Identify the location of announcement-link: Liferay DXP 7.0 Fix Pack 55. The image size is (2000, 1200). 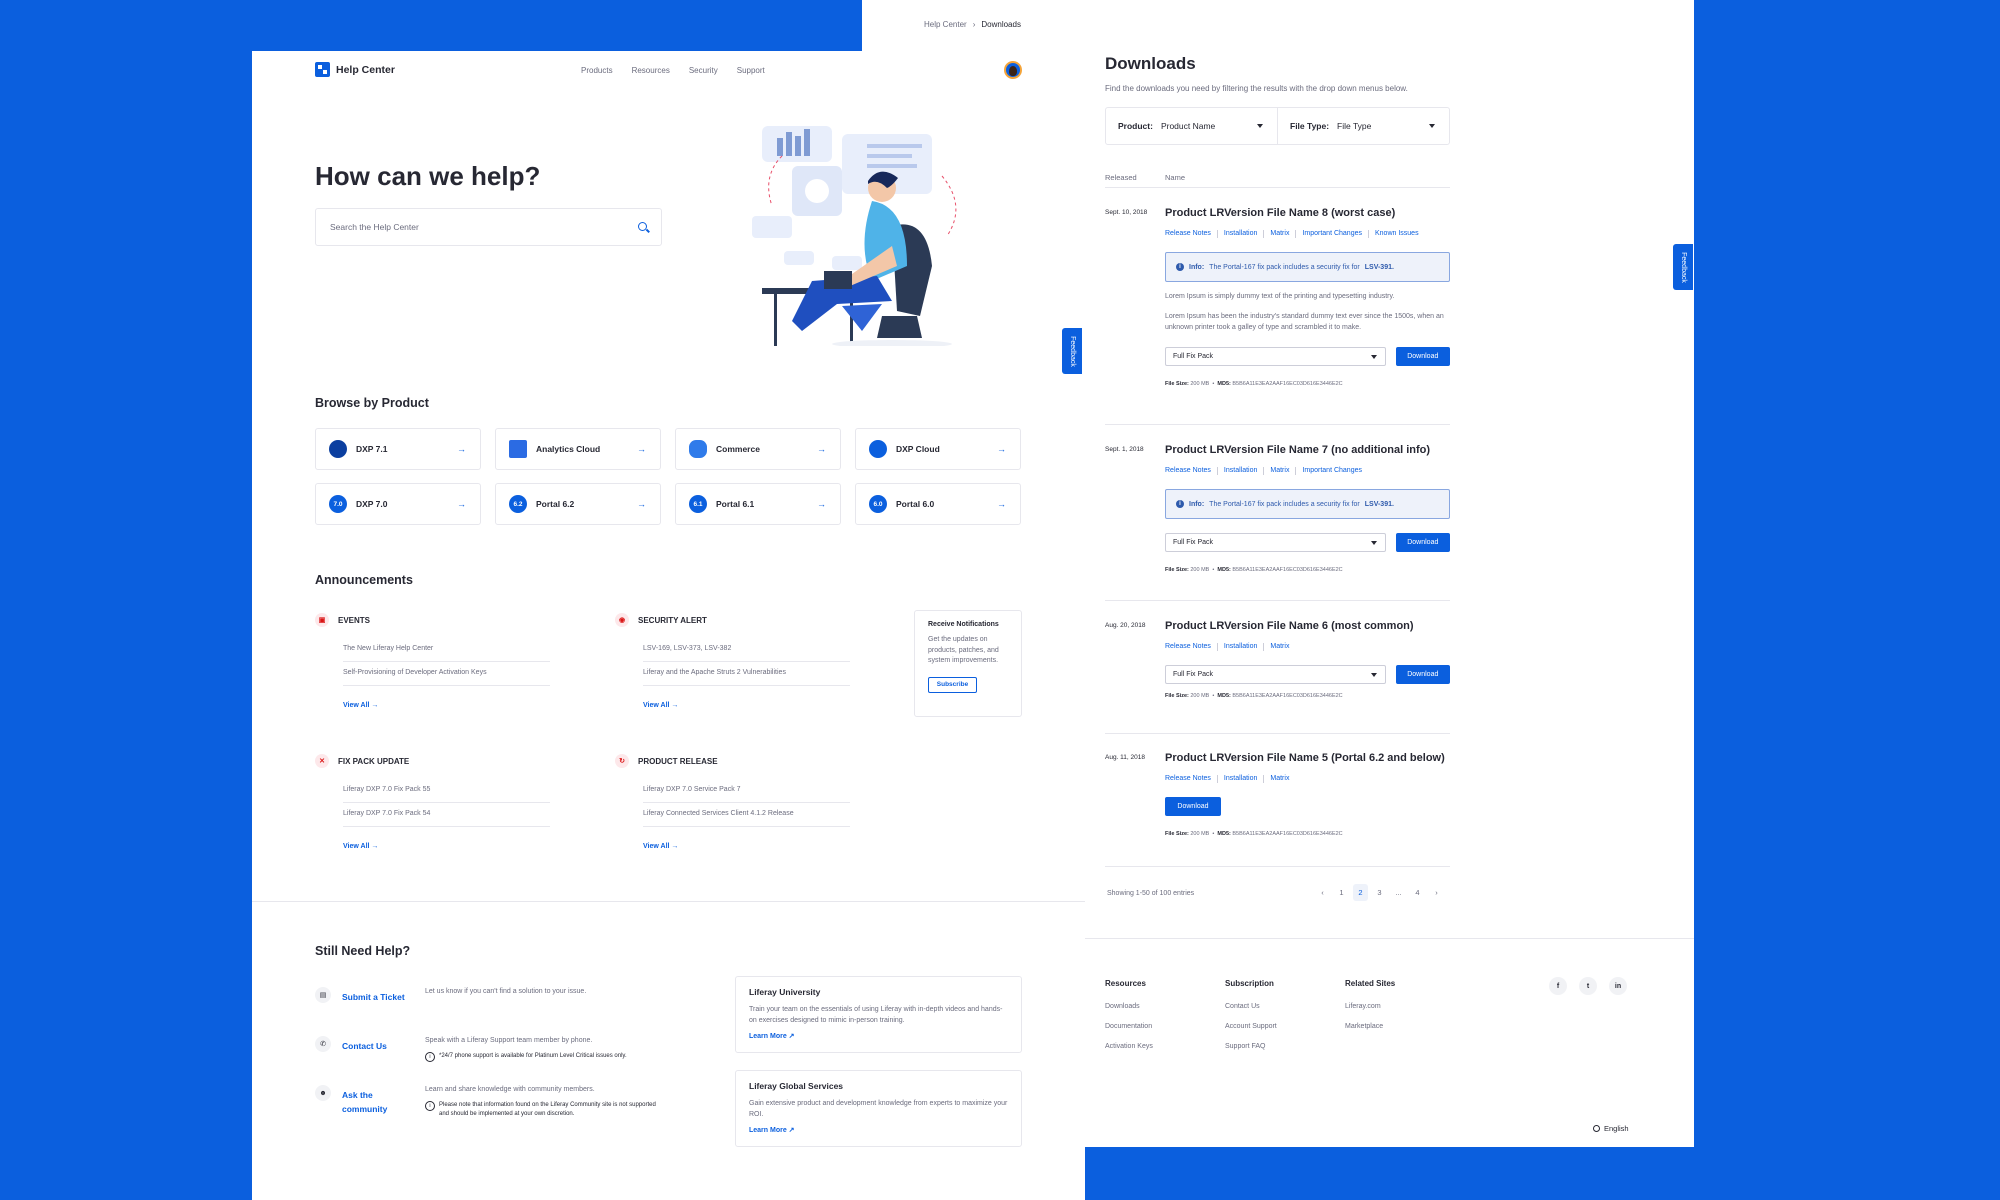
(446, 791).